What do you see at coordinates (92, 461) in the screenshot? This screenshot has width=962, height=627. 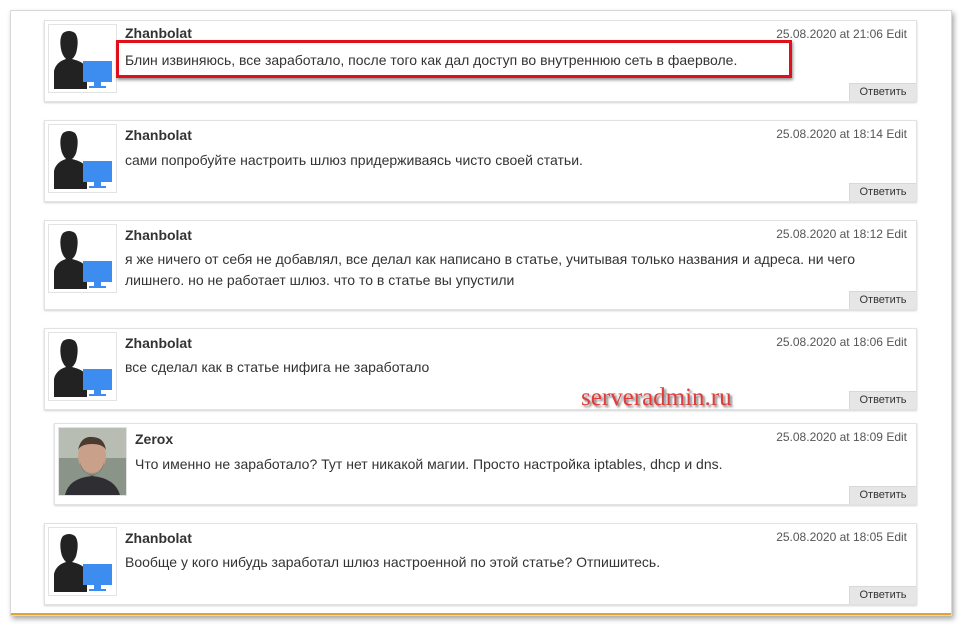 I see `user-photo-avatar` at bounding box center [92, 461].